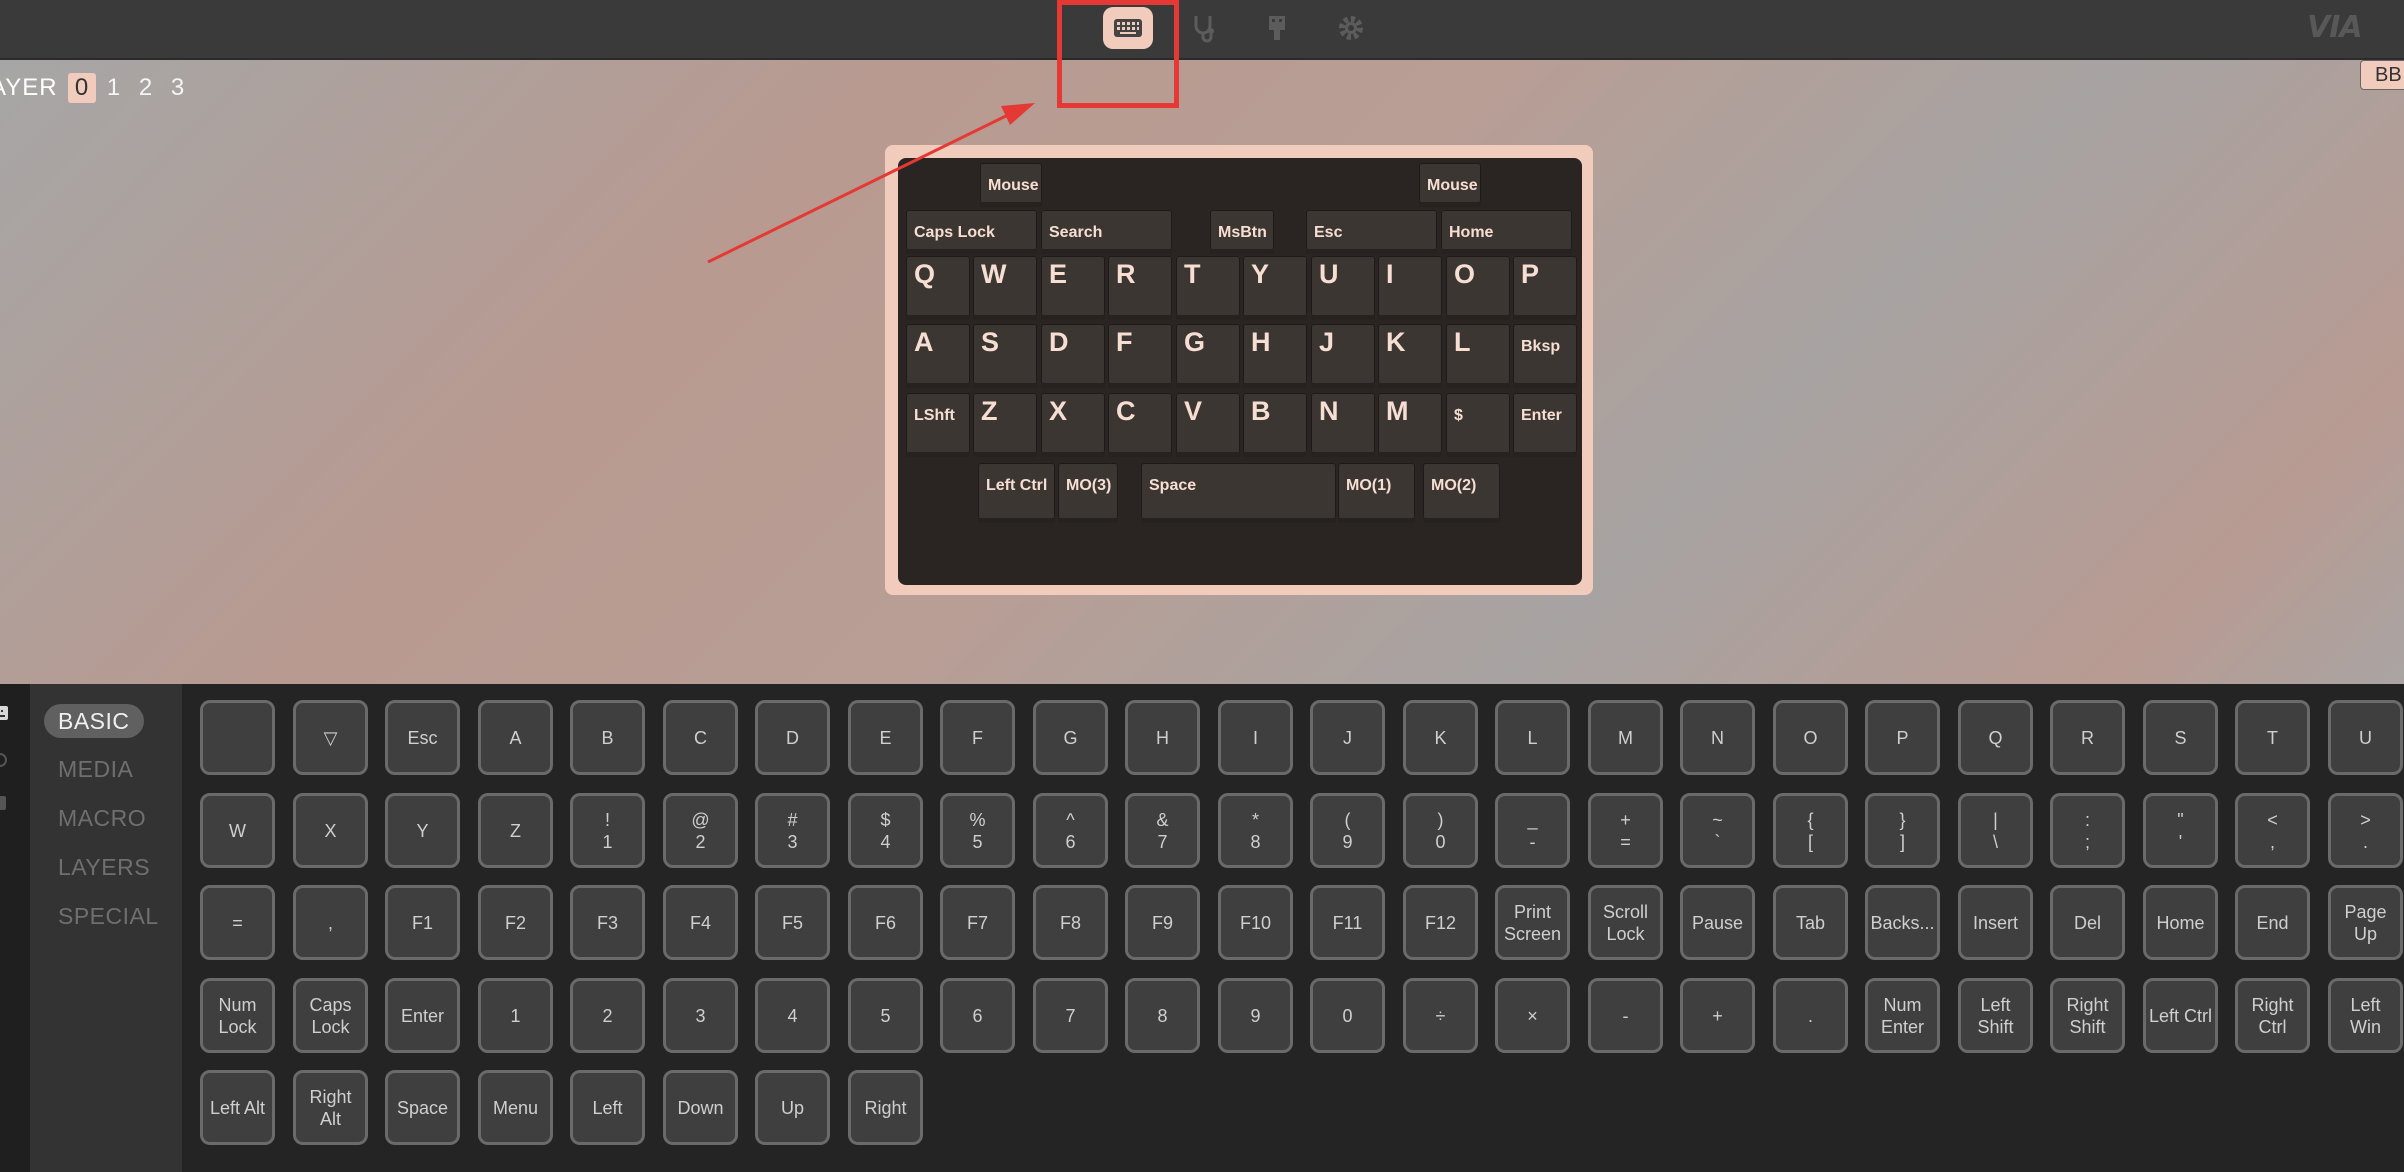  I want to click on keyboard-key: S, so click(1005, 356).